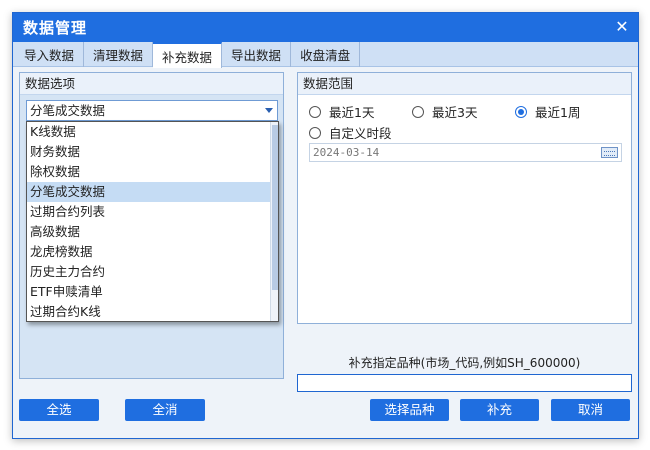 The height and width of the screenshot is (450, 650). I want to click on tab-bar: 导入数据 清理数据 补充数据 导出数据 收盘清盘, so click(325, 55).